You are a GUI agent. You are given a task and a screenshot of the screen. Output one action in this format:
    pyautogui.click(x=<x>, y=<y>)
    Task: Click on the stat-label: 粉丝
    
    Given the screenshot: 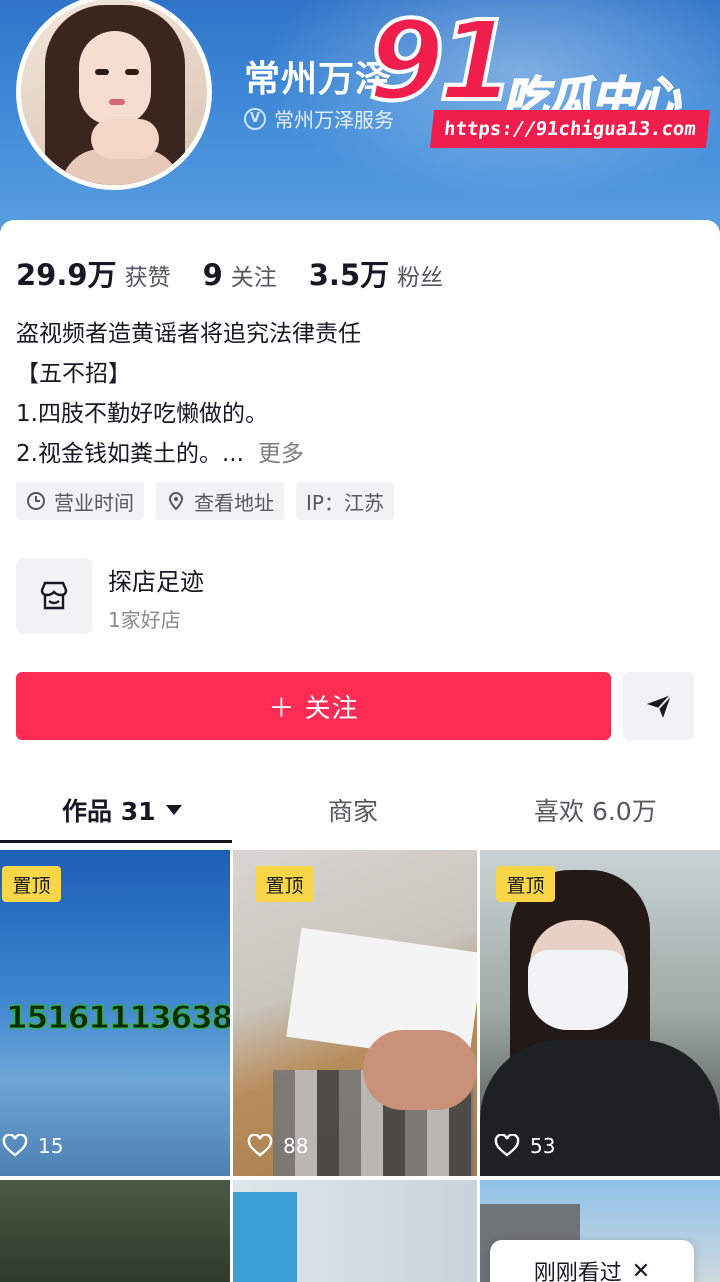 What is the action you would take?
    pyautogui.click(x=420, y=278)
    